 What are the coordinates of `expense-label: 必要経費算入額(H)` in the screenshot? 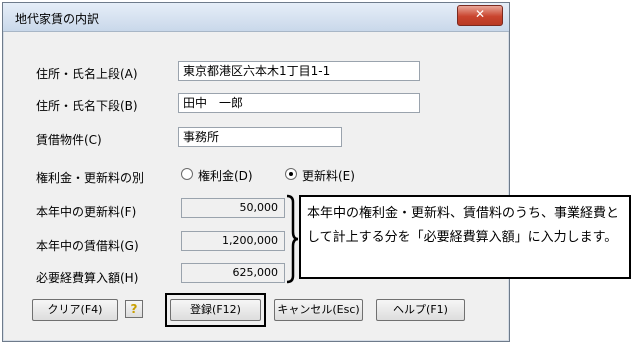 It's located at (87, 278).